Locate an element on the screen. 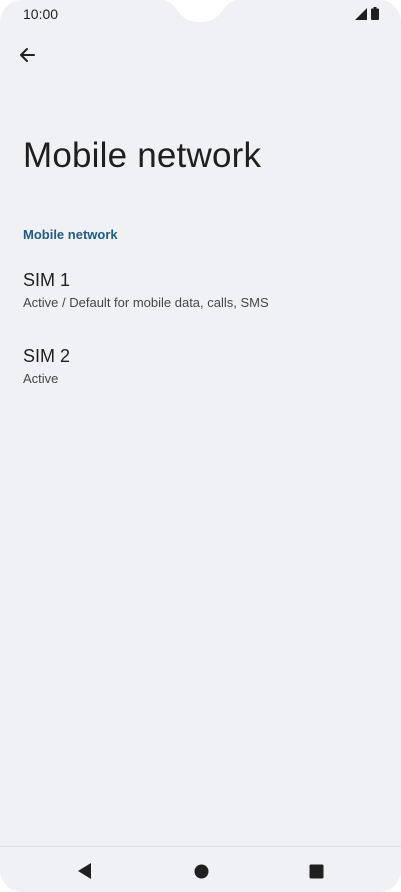 The width and height of the screenshot is (401, 892). nav-home-button is located at coordinates (201, 871).